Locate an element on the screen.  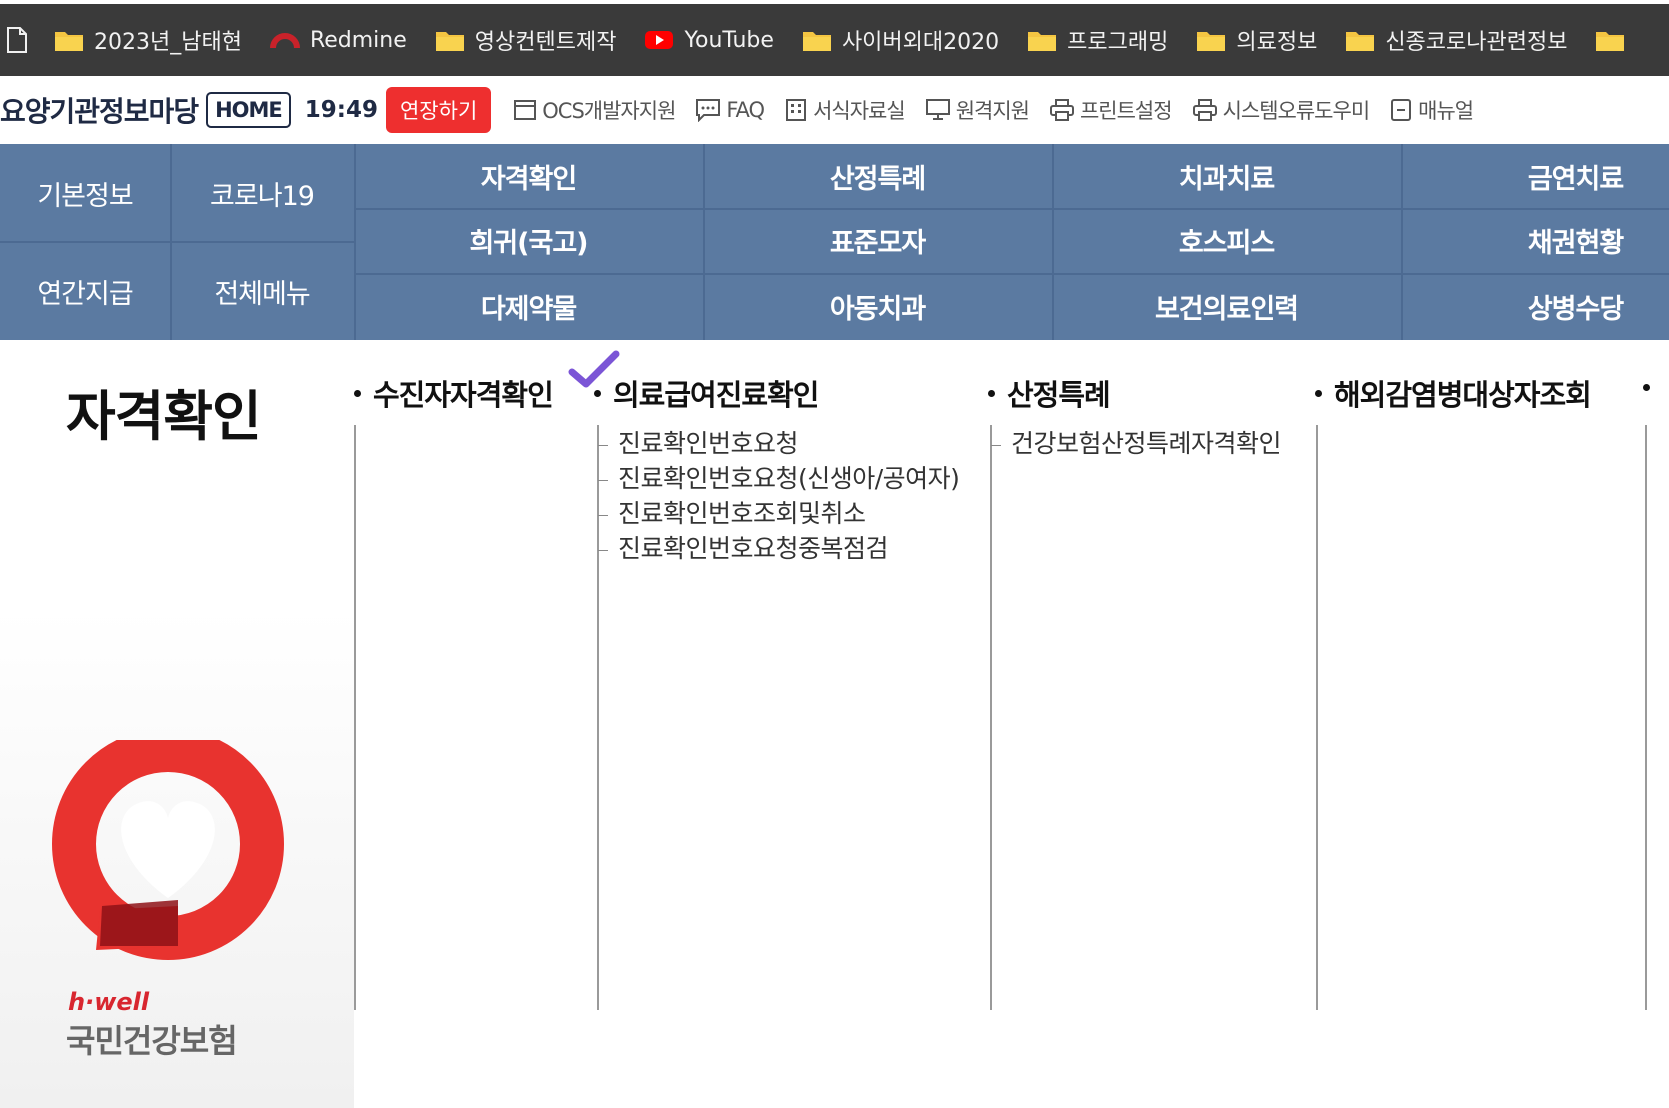
col-title-medical-aid: 의료급여진료확인 is located at coordinates (706, 393).